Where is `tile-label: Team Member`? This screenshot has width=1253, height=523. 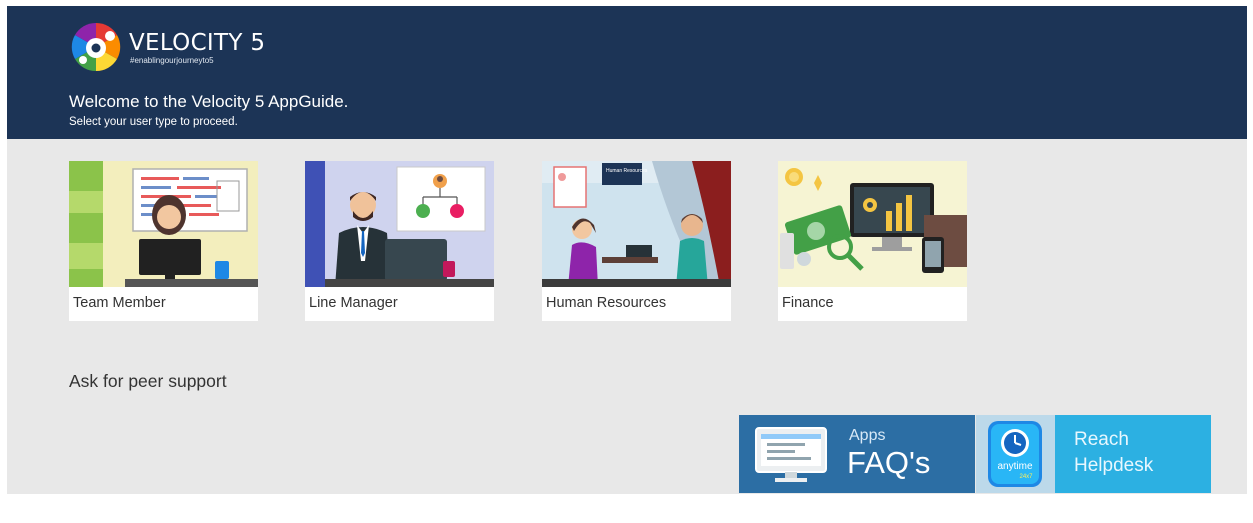
tile-label: Team Member is located at coordinates (119, 303).